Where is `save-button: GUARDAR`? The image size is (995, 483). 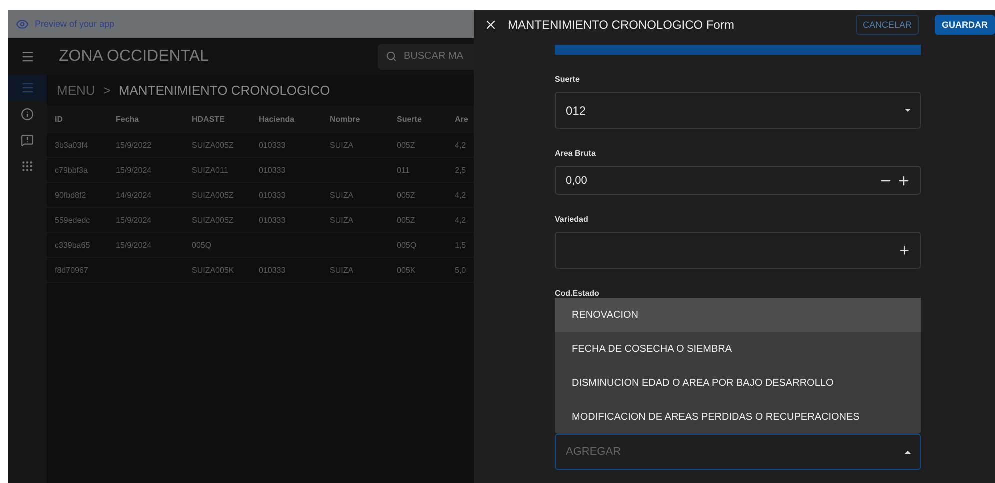 save-button: GUARDAR is located at coordinates (965, 25).